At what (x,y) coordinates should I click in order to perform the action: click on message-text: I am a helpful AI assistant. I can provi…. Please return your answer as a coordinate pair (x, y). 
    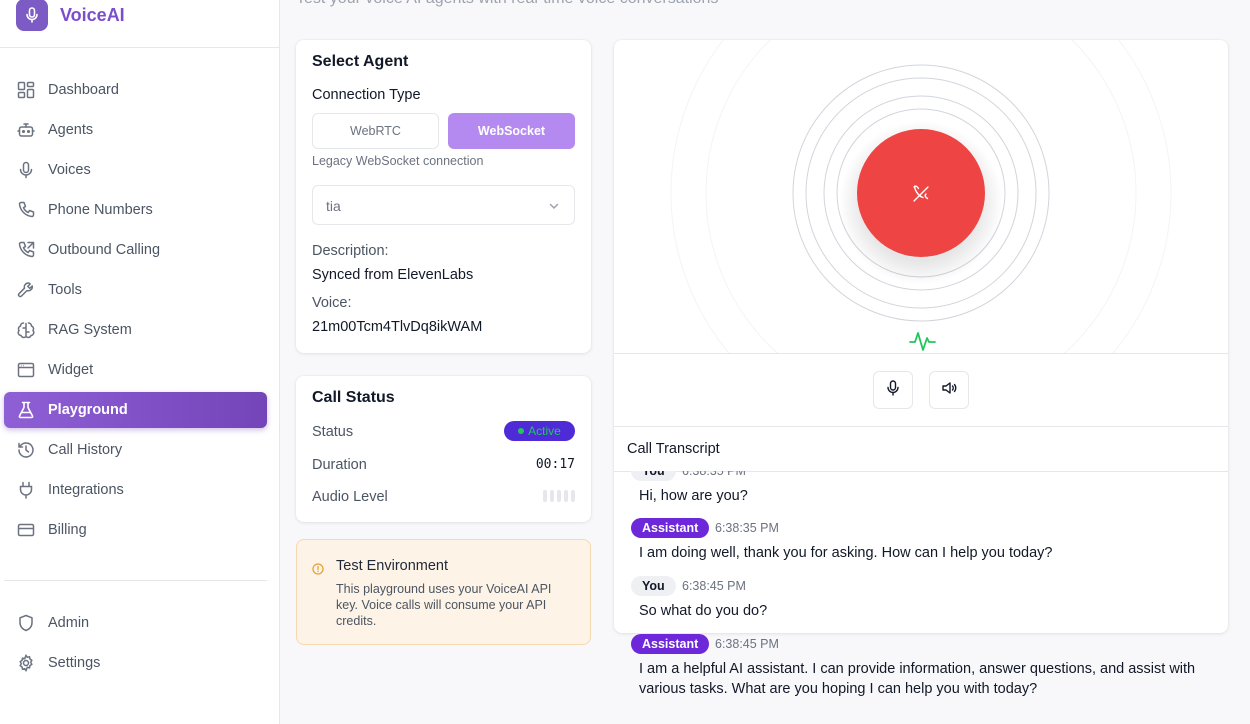
    Looking at the image, I should click on (917, 679).